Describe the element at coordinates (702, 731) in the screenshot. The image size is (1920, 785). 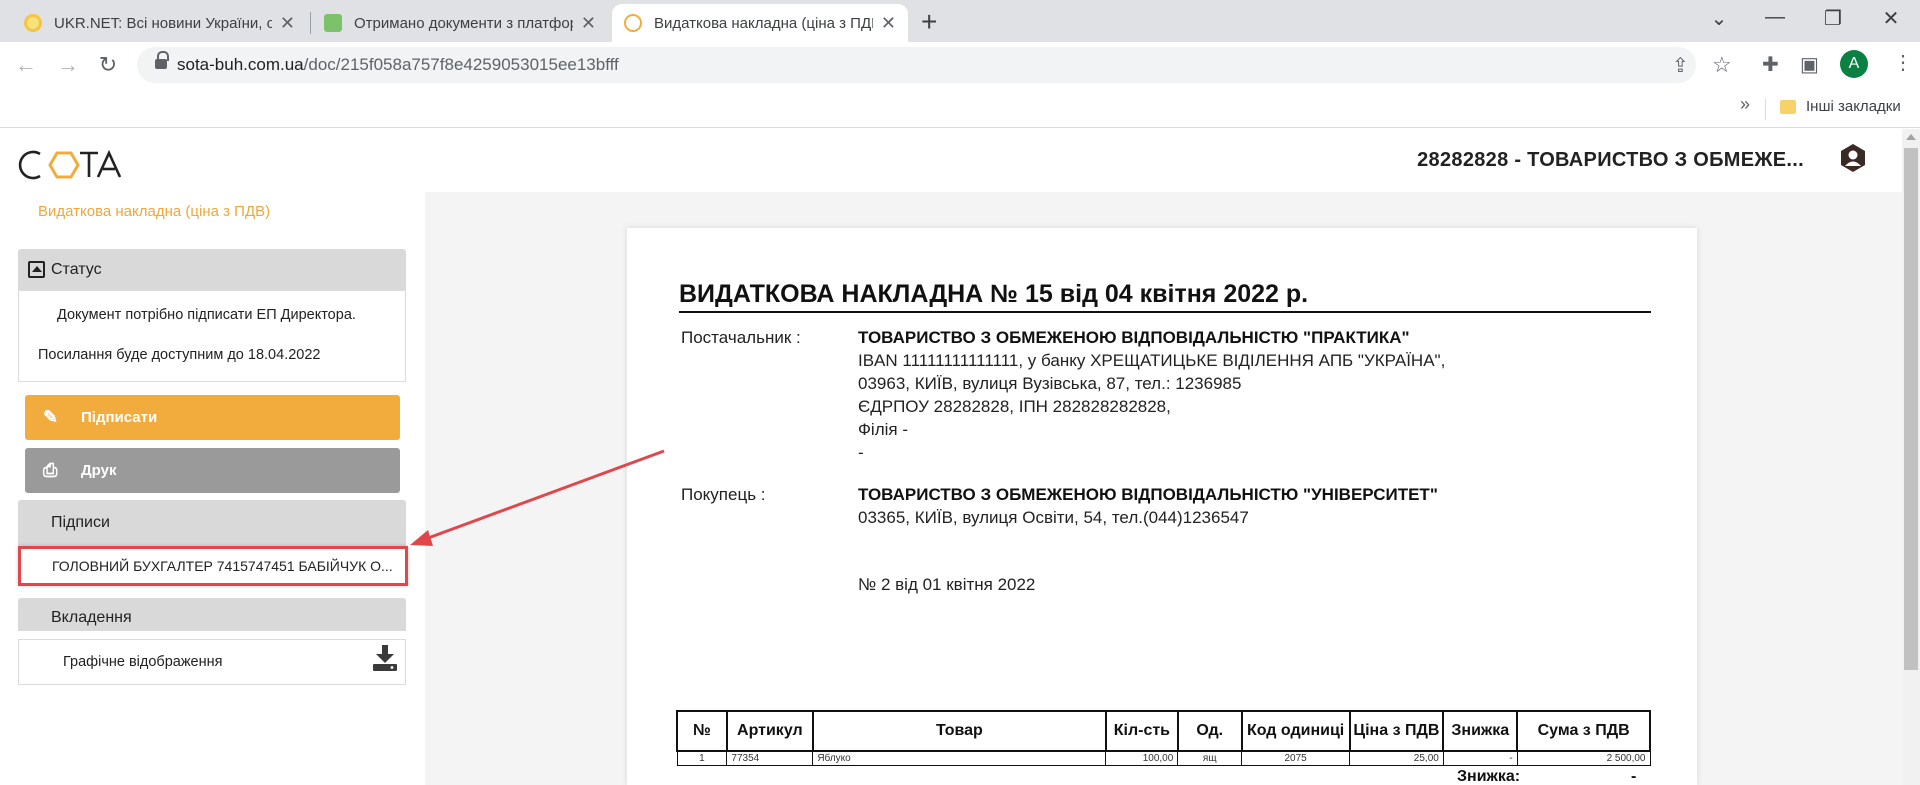
I see `column-header: №` at that location.